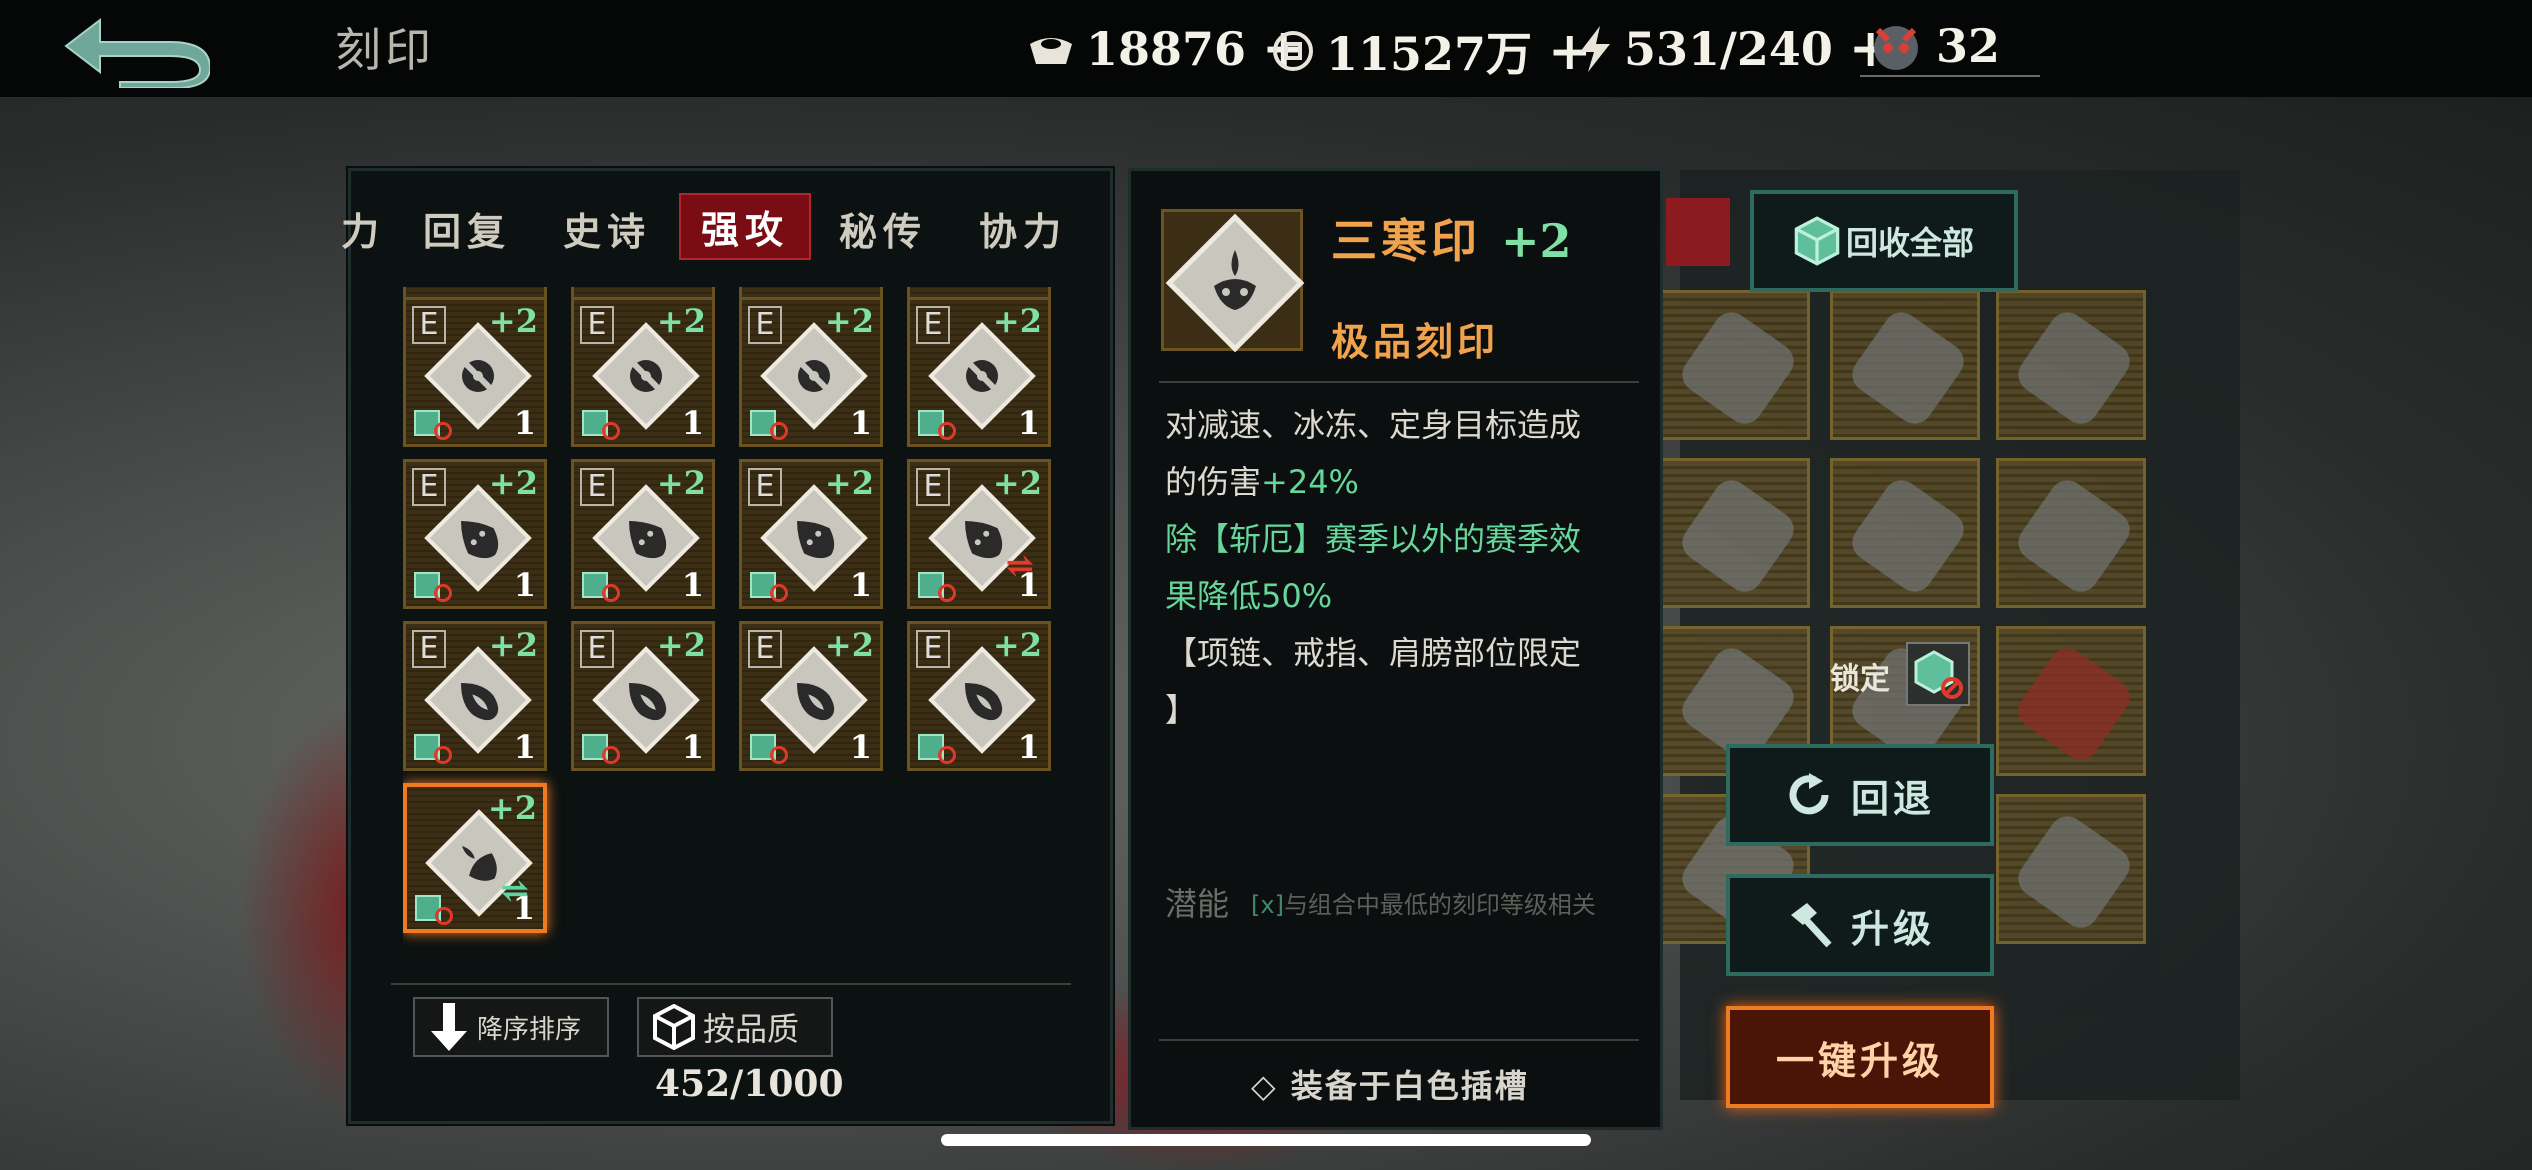 Image resolution: width=2532 pixels, height=1170 pixels. I want to click on resource-value: 32, so click(1968, 46).